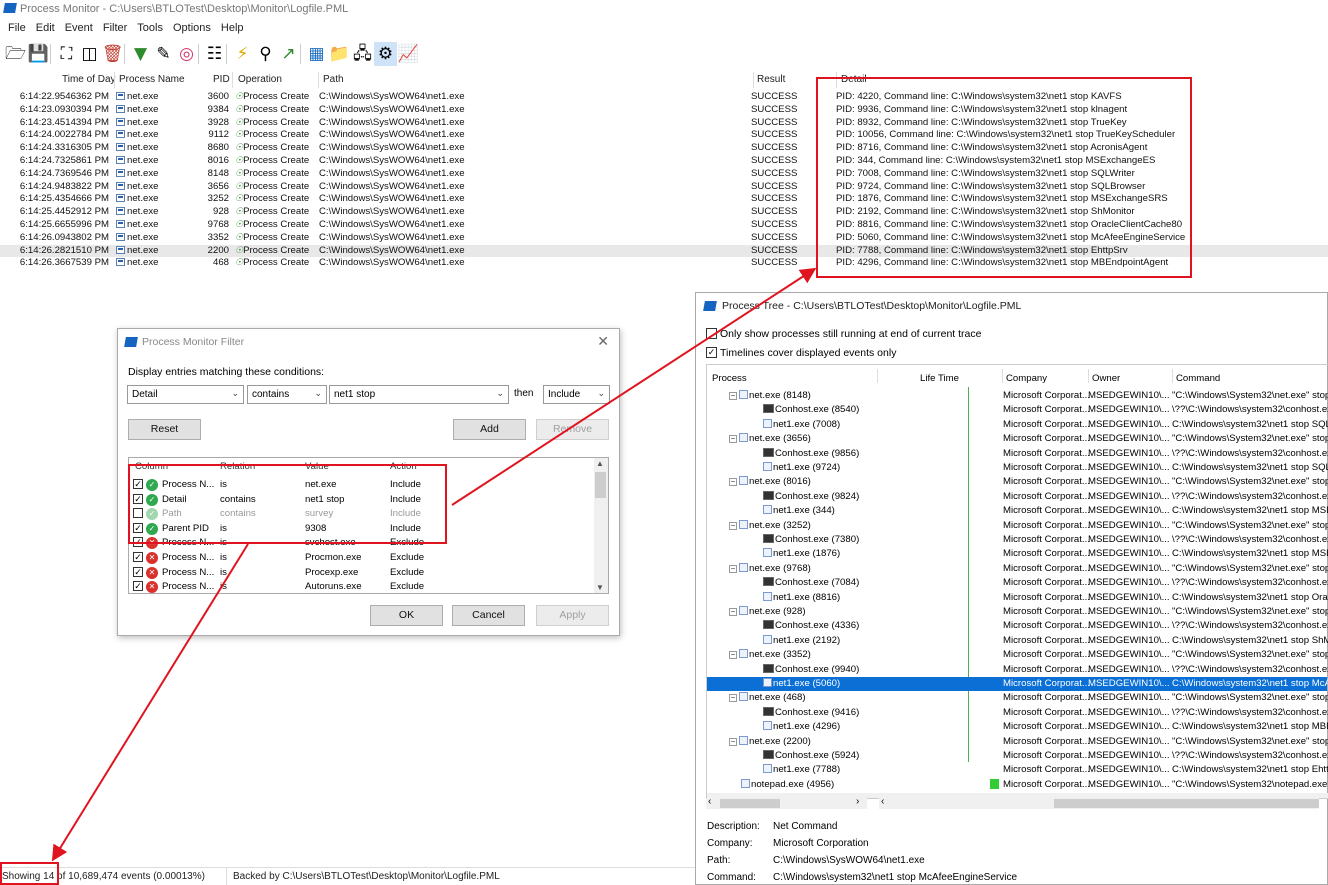 Image resolution: width=1328 pixels, height=885 pixels. What do you see at coordinates (146, 27) in the screenshot?
I see `menu-tools: Tools` at bounding box center [146, 27].